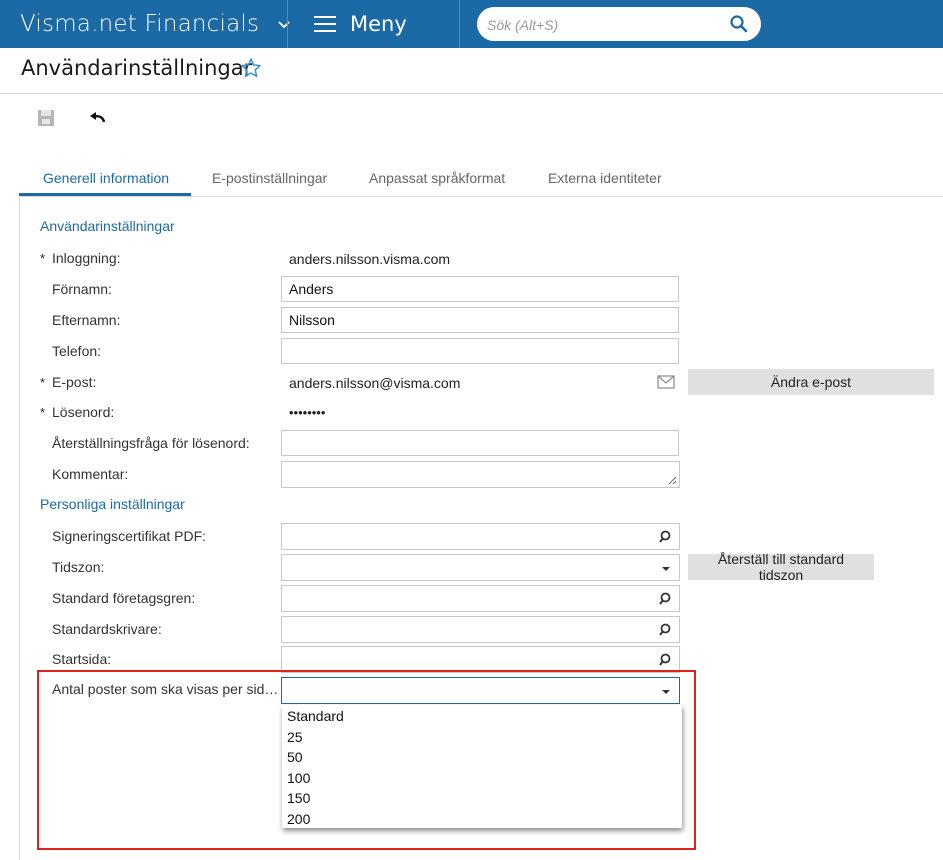 This screenshot has height=860, width=943. Describe the element at coordinates (284, 25) in the screenshot. I see `chevron-down-icon` at that location.